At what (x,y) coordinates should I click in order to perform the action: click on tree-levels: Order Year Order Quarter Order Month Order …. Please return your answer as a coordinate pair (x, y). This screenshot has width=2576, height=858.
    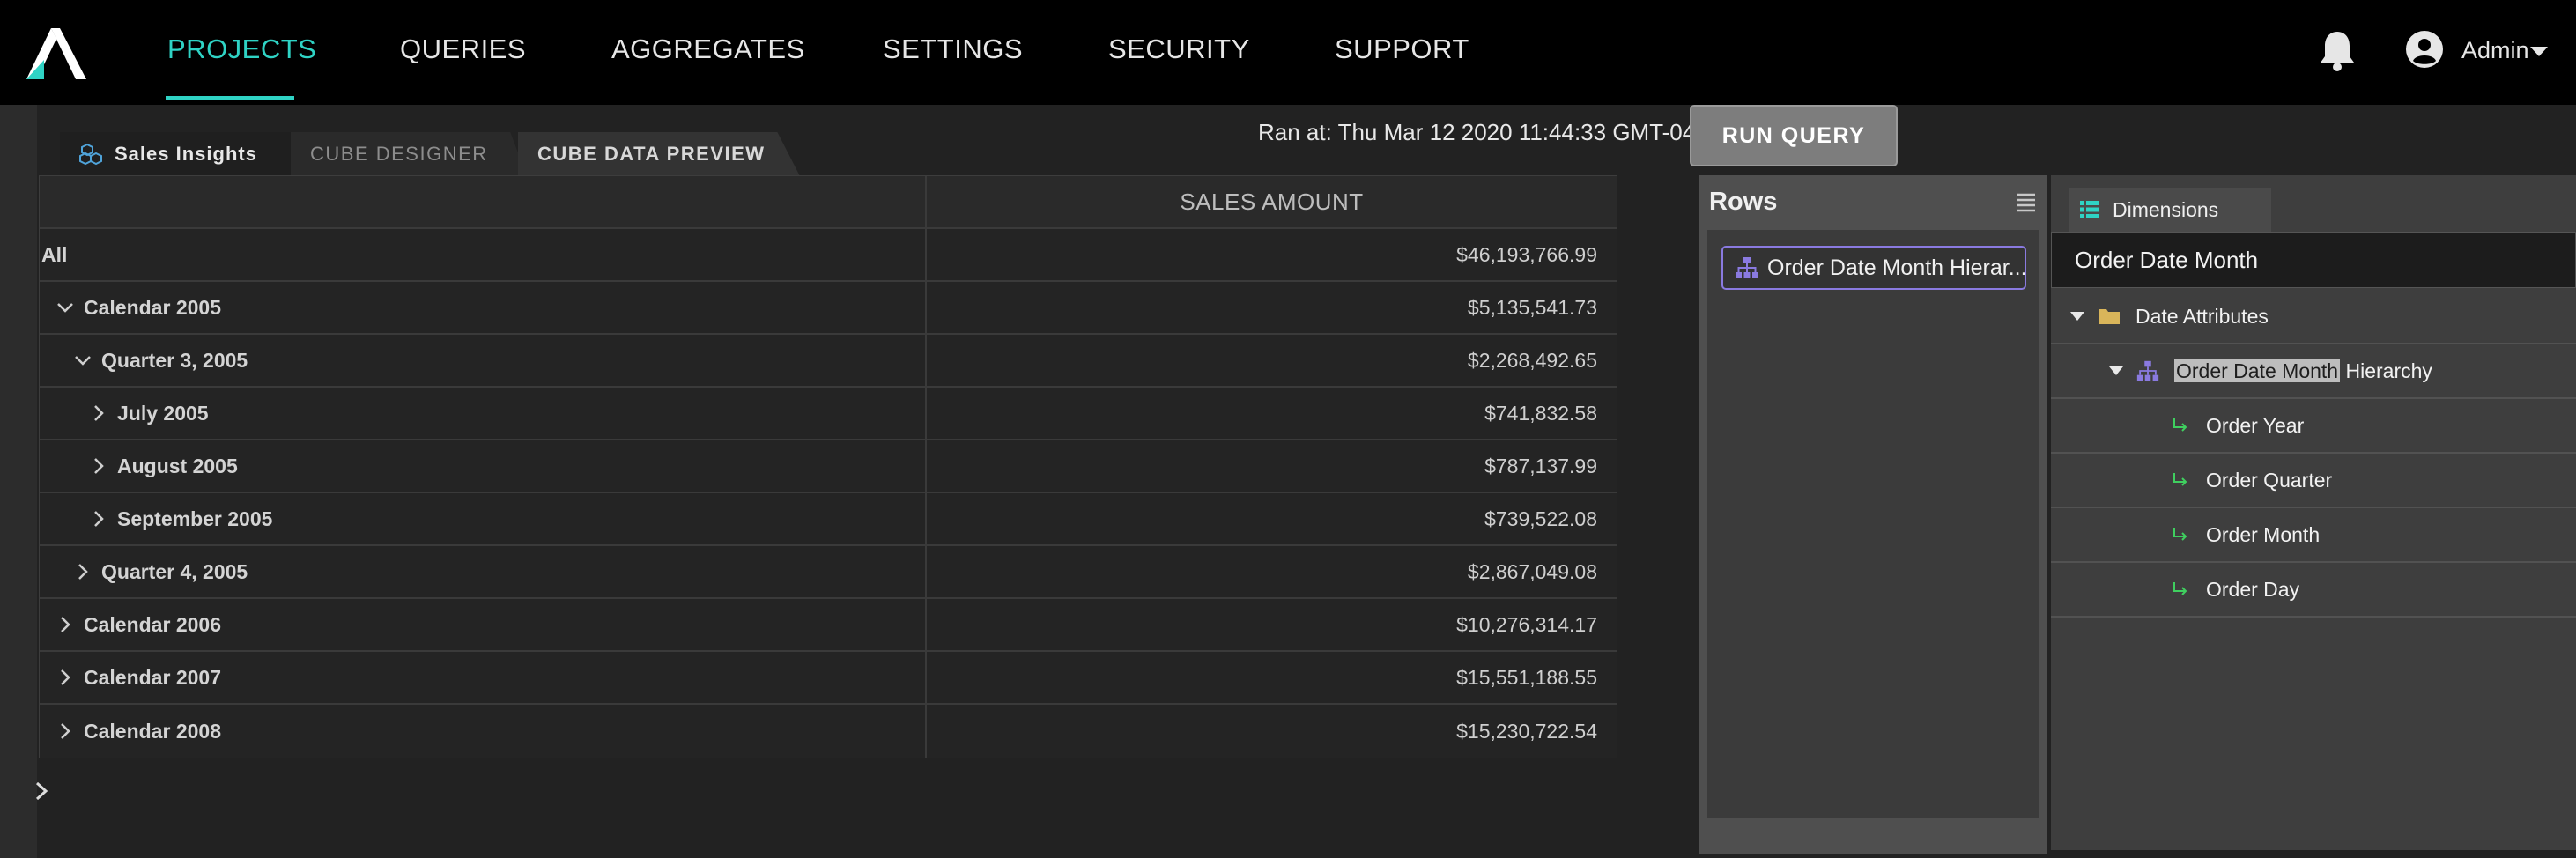
    Looking at the image, I should click on (2313, 509).